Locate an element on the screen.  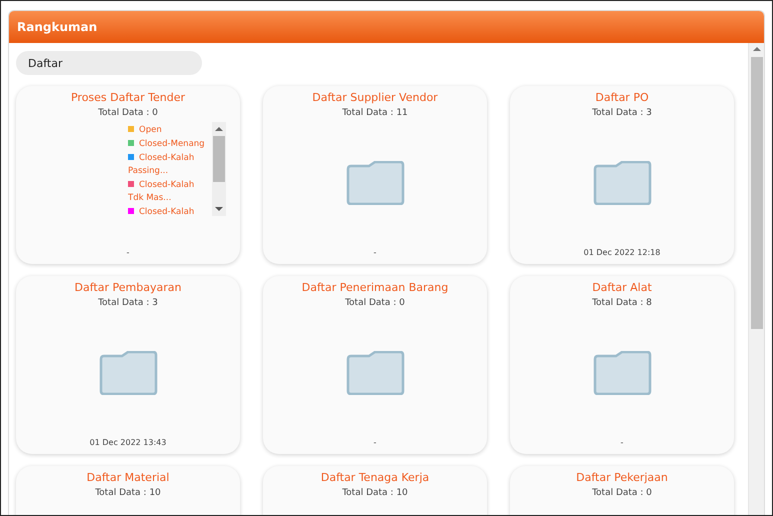
card-title: Proses Daftar Tender is located at coordinates (127, 97).